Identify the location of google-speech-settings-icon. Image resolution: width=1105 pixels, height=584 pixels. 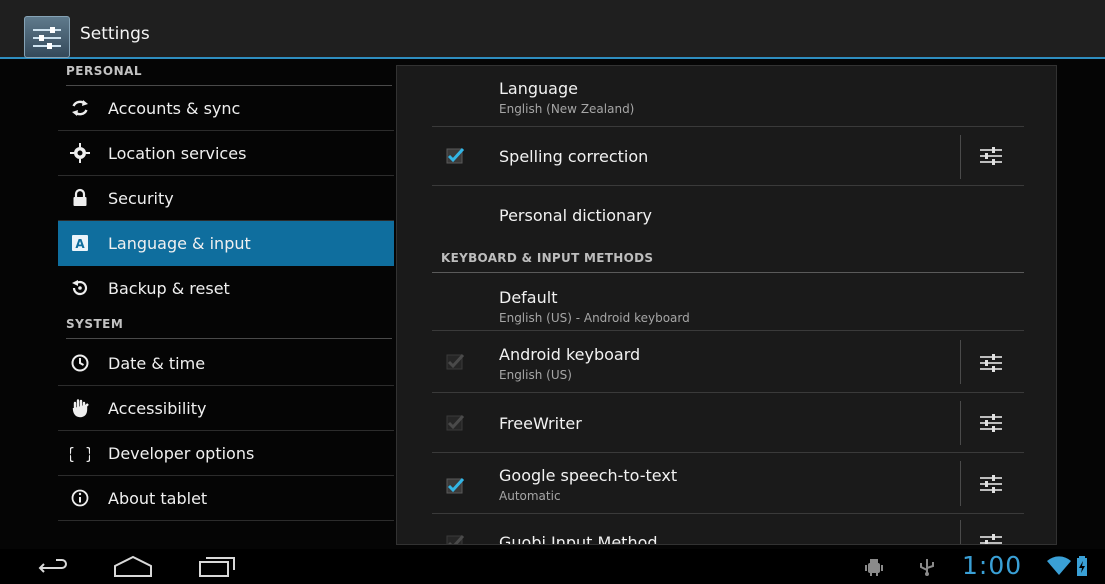
(991, 484).